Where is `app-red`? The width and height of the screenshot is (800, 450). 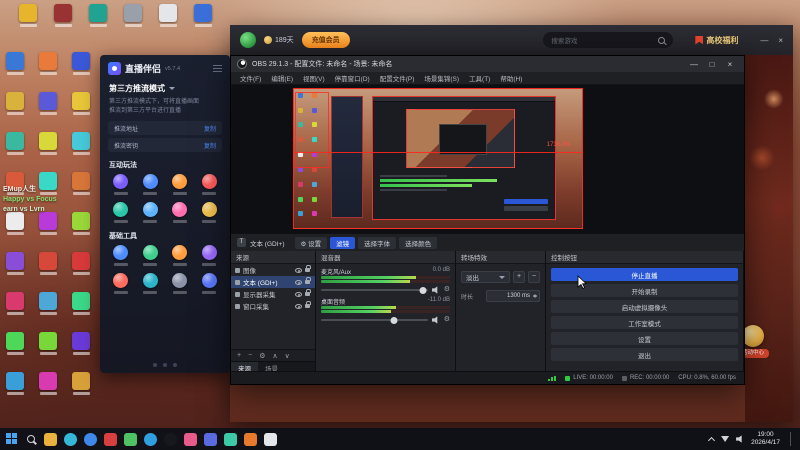 app-red is located at coordinates (110, 439).